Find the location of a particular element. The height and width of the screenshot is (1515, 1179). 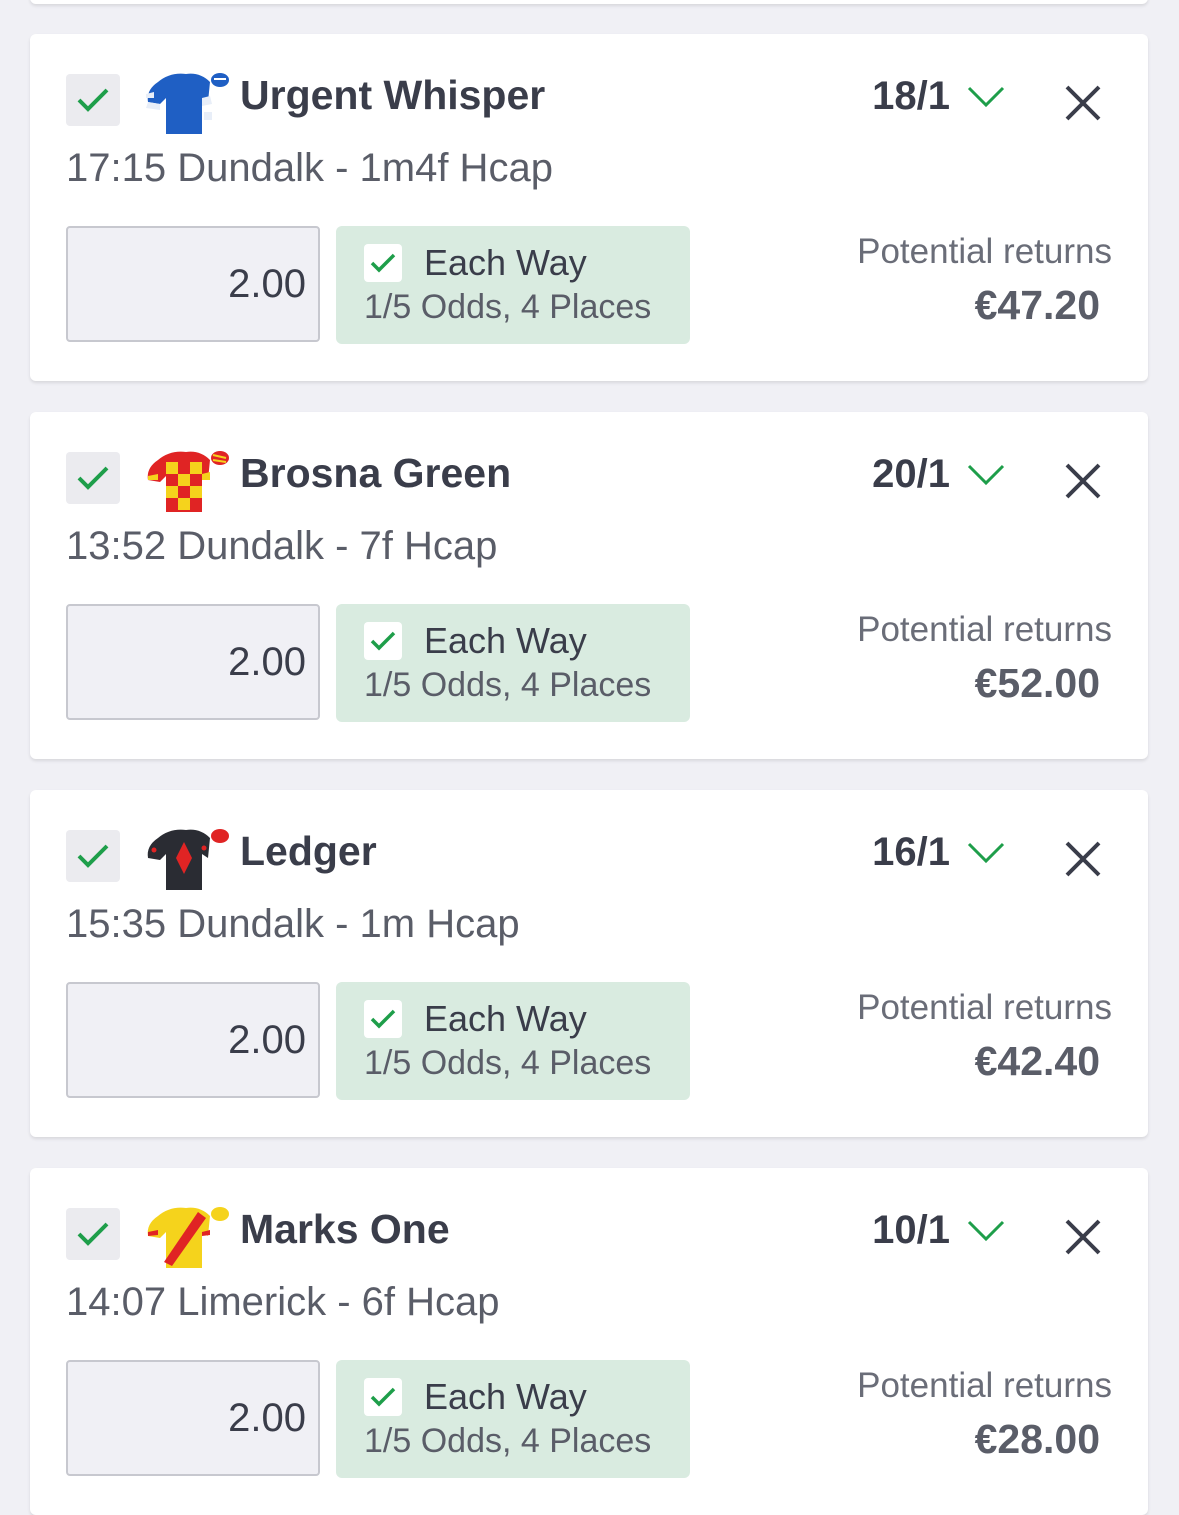

odds-value: 18/1 is located at coordinates (911, 96).